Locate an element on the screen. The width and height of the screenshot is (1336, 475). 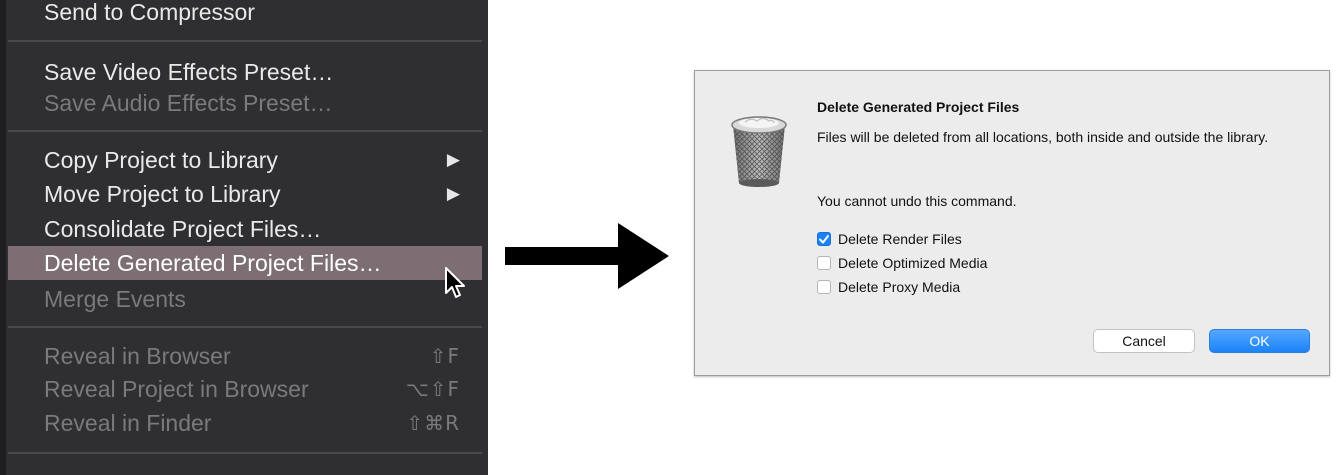
menu-item-move-project-to-library: Move Project to Library ▶ is located at coordinates (252, 194).